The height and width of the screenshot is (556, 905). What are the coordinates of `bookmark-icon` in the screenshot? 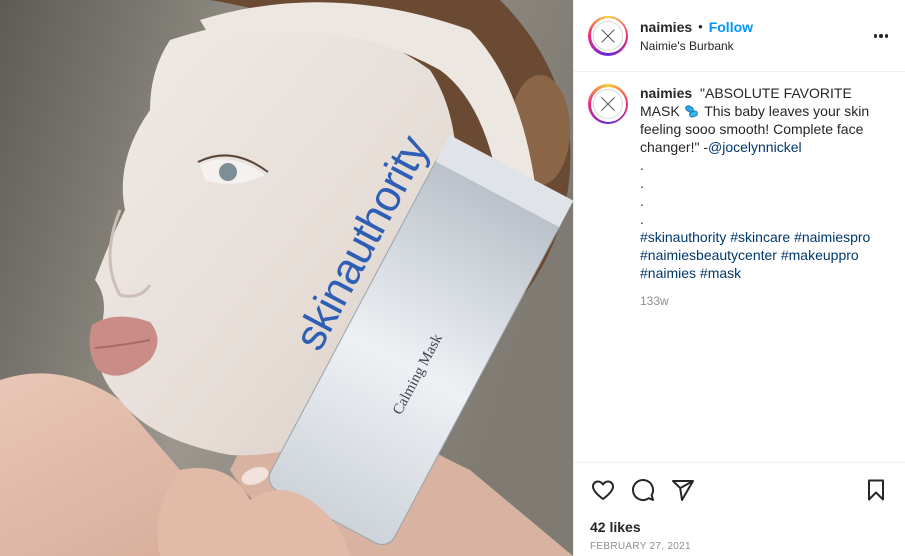 It's located at (876, 490).